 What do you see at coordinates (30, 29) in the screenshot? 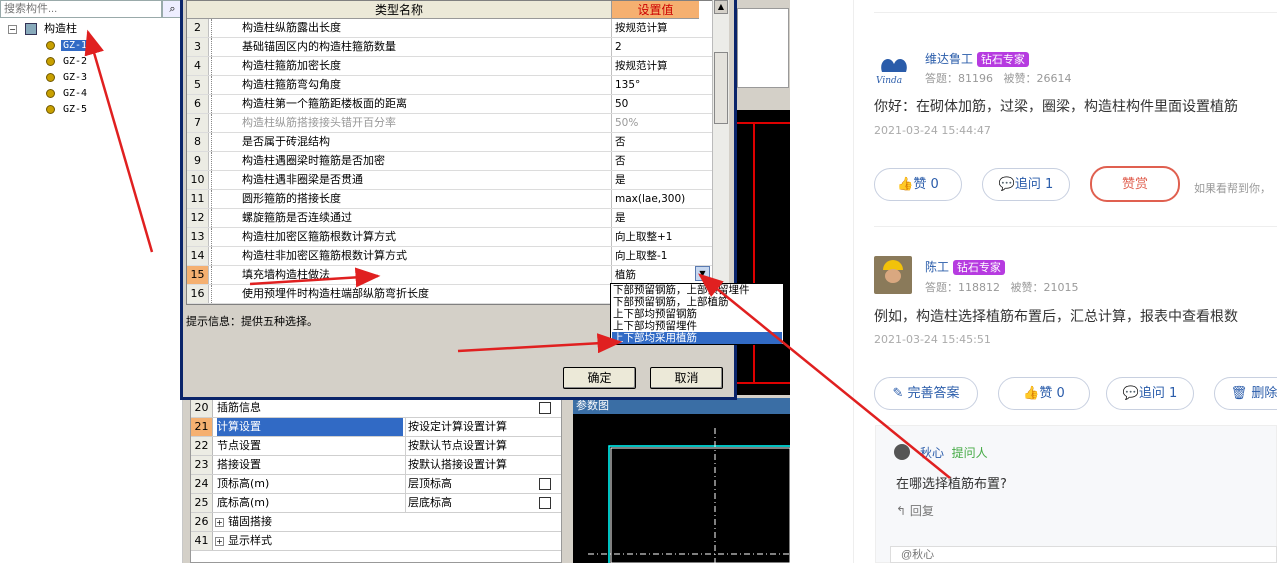
I see `column-group-icon` at bounding box center [30, 29].